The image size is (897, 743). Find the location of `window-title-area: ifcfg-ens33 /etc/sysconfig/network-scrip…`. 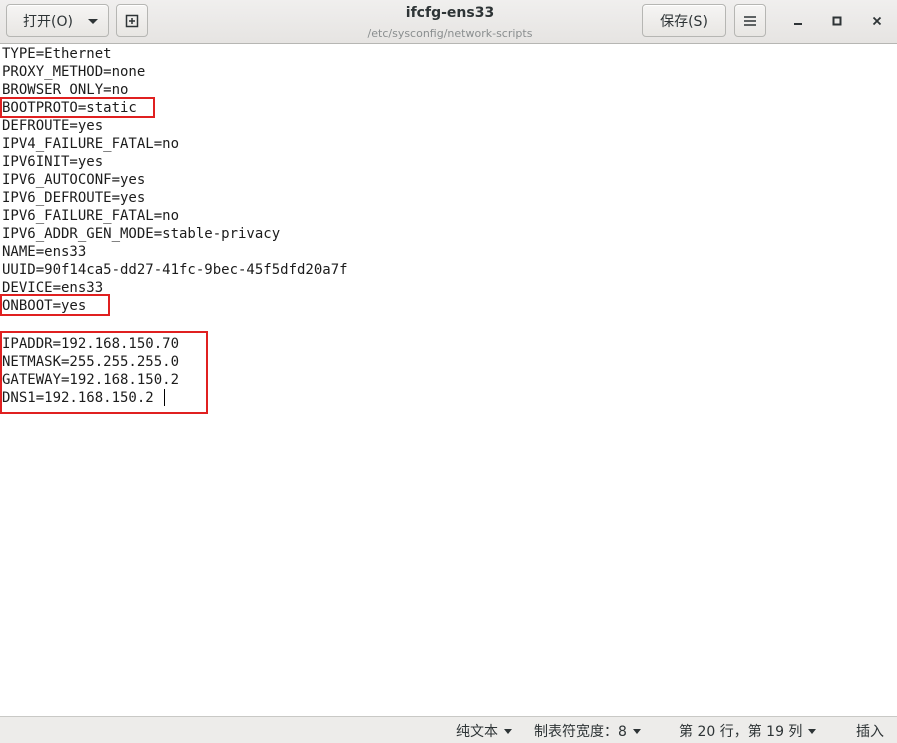

window-title-area: ifcfg-ens33 /etc/sysconfig/network-scrip… is located at coordinates (450, 22).